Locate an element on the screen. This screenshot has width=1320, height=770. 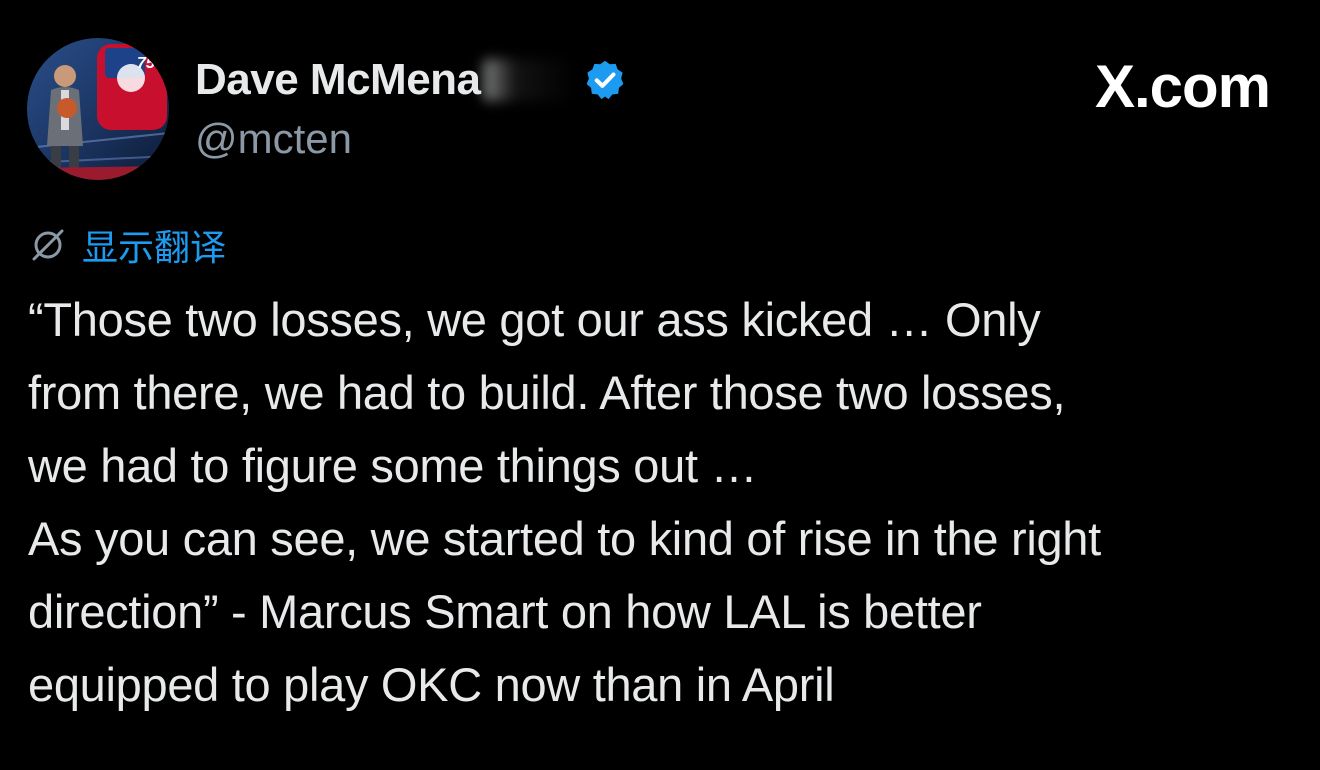
svg-text: 75 is located at coordinates (146, 63).